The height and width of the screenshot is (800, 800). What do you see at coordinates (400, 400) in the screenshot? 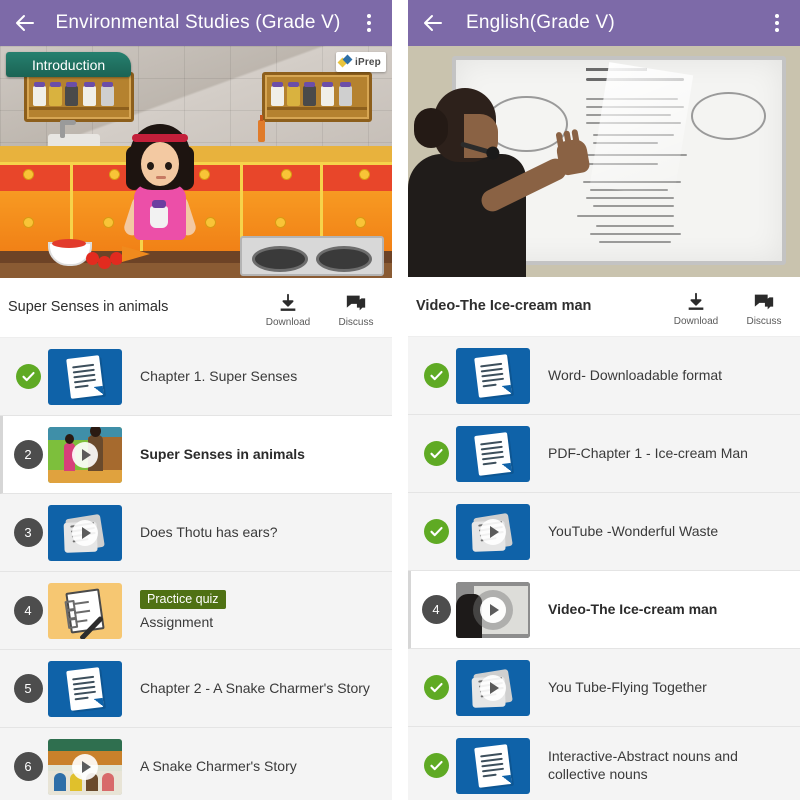
I see `panel-divider` at bounding box center [400, 400].